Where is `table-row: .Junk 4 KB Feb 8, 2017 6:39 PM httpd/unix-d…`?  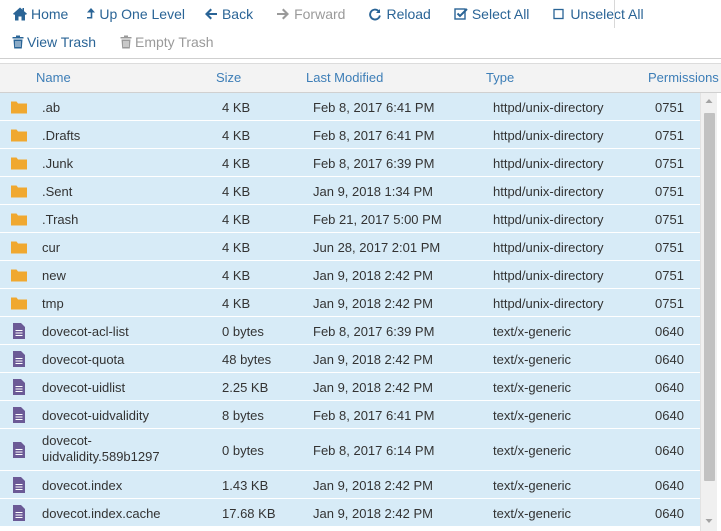 table-row: .Junk 4 KB Feb 8, 2017 6:39 PM httpd/unix-d… is located at coordinates (350, 163).